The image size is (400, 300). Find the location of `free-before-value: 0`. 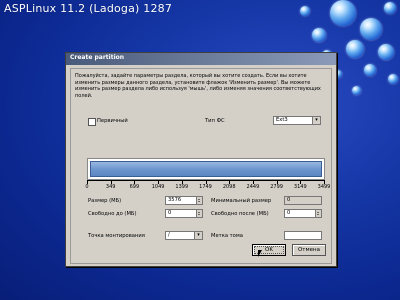

free-before-value: 0 is located at coordinates (170, 213).